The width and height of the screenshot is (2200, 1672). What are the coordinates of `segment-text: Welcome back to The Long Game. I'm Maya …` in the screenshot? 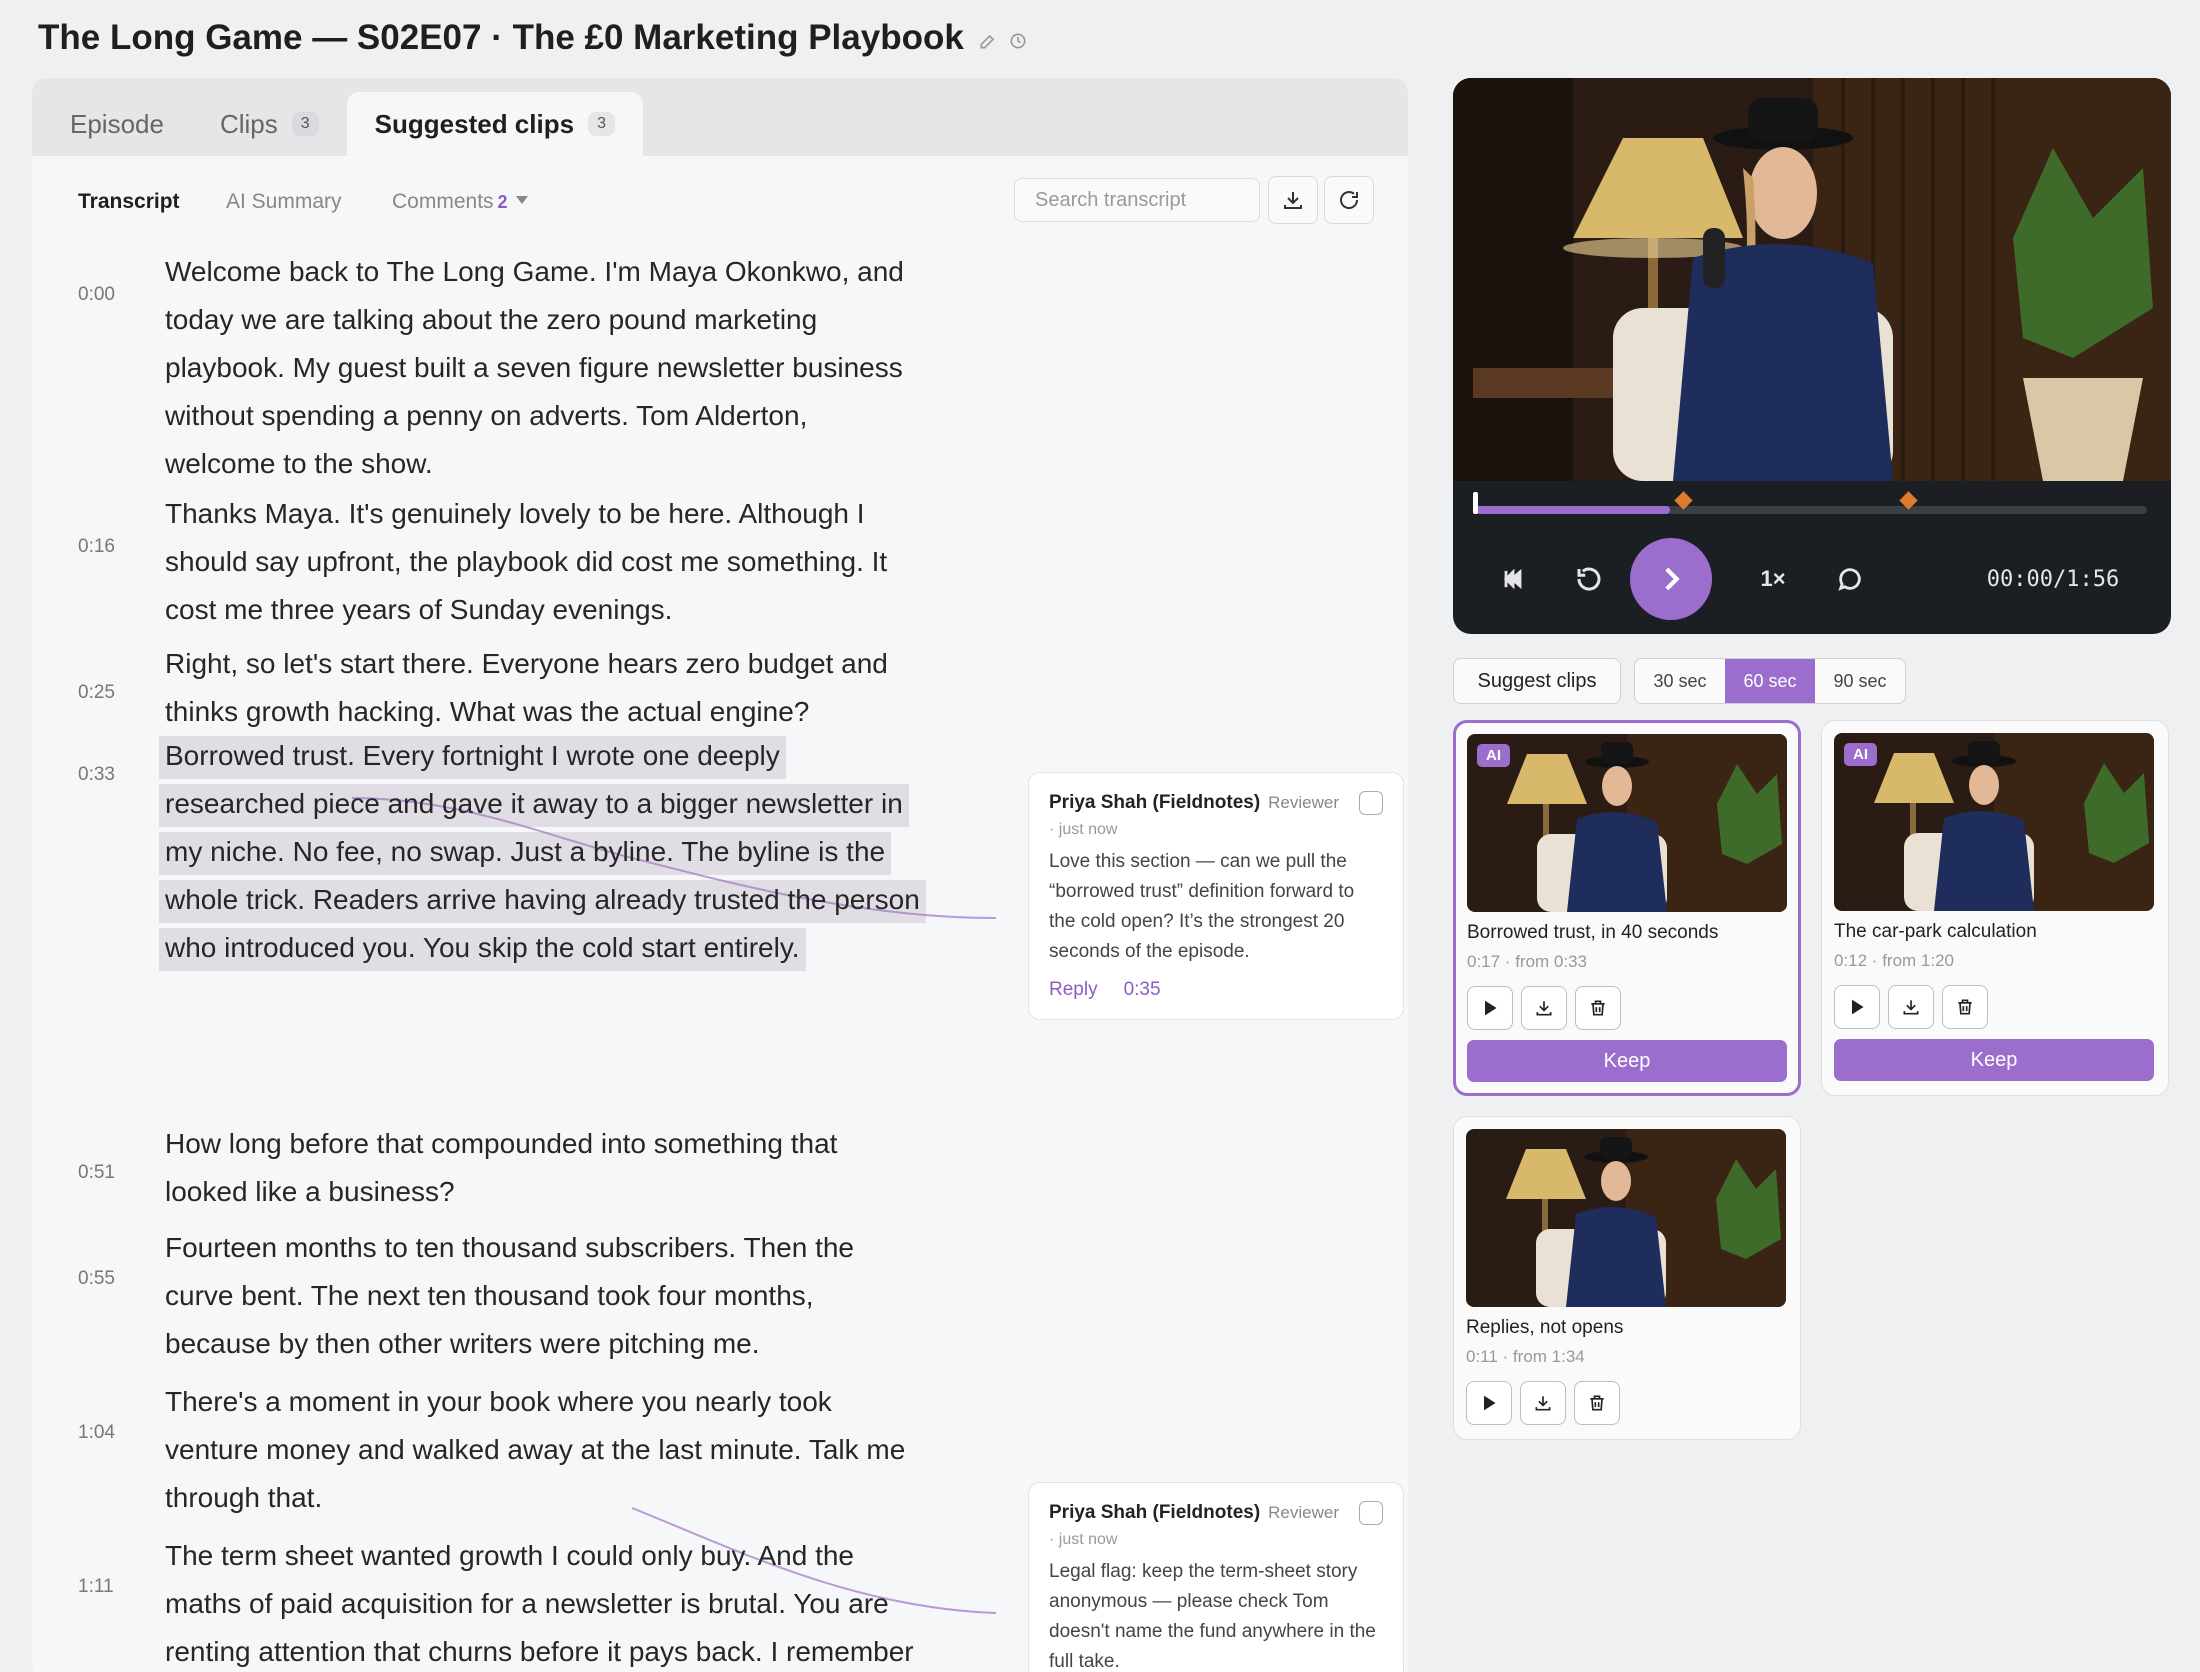 It's located at (534, 367).